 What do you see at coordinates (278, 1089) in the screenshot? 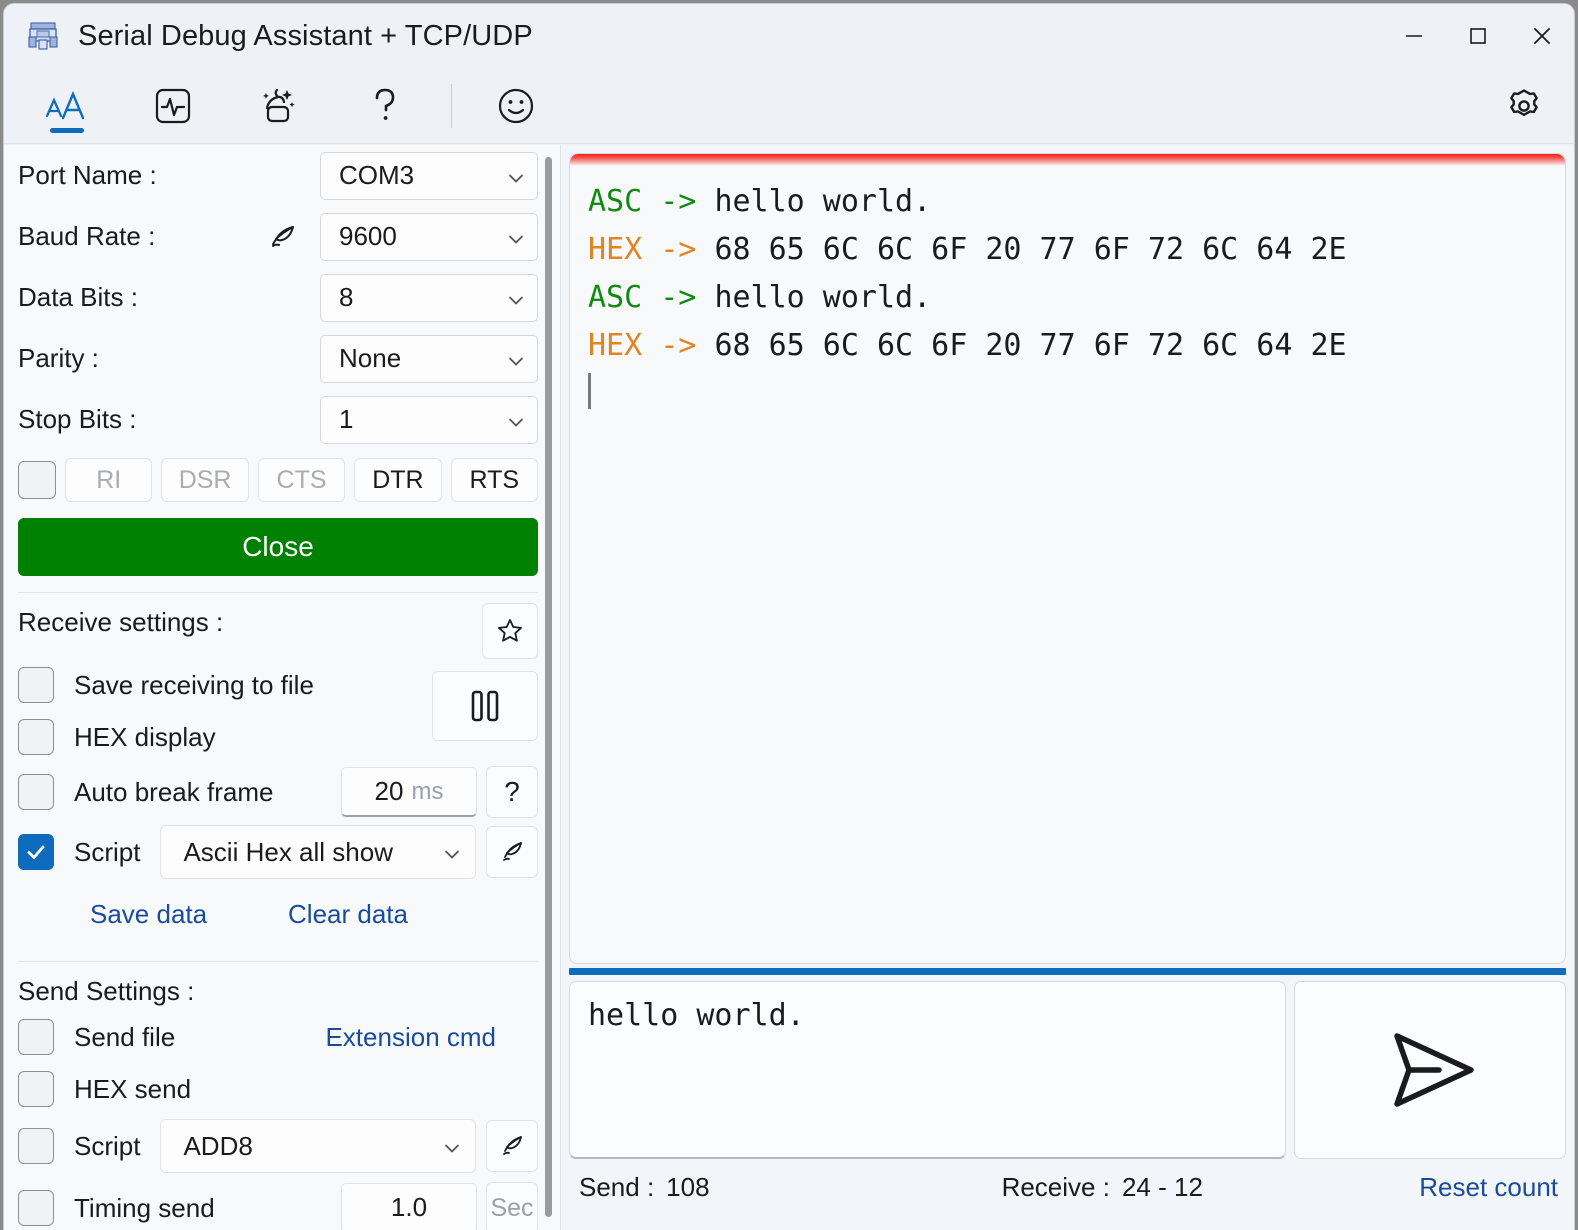
I see `hex-send-row: HEX send` at bounding box center [278, 1089].